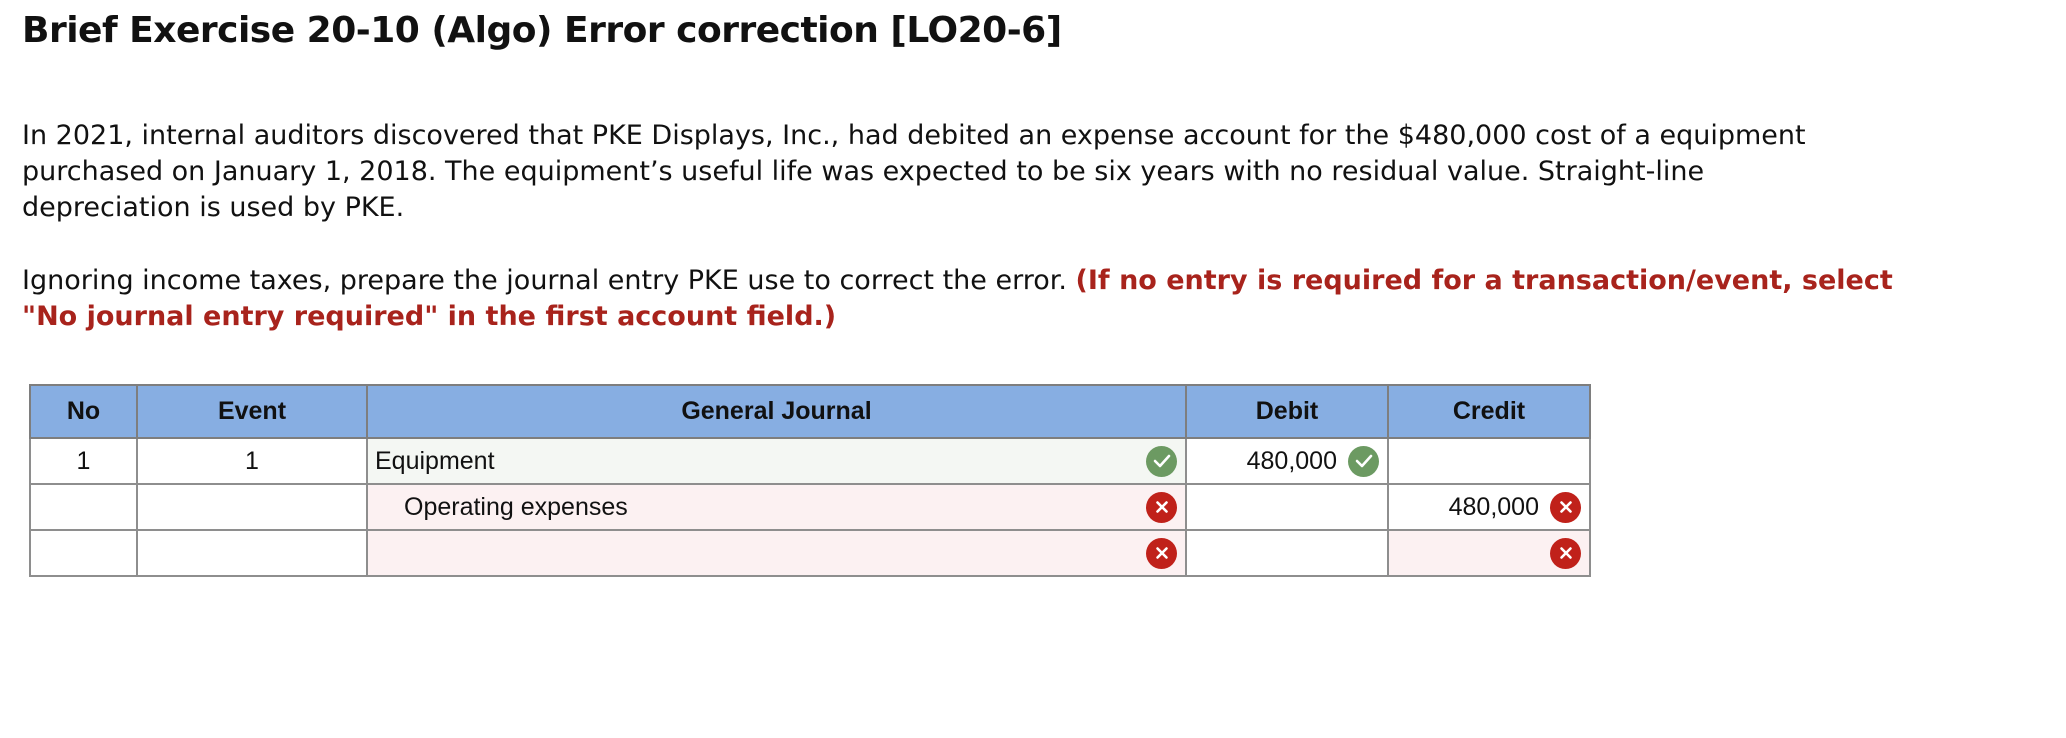 The height and width of the screenshot is (738, 2066). What do you see at coordinates (516, 506) in the screenshot?
I see `account-name: Operating expenses` at bounding box center [516, 506].